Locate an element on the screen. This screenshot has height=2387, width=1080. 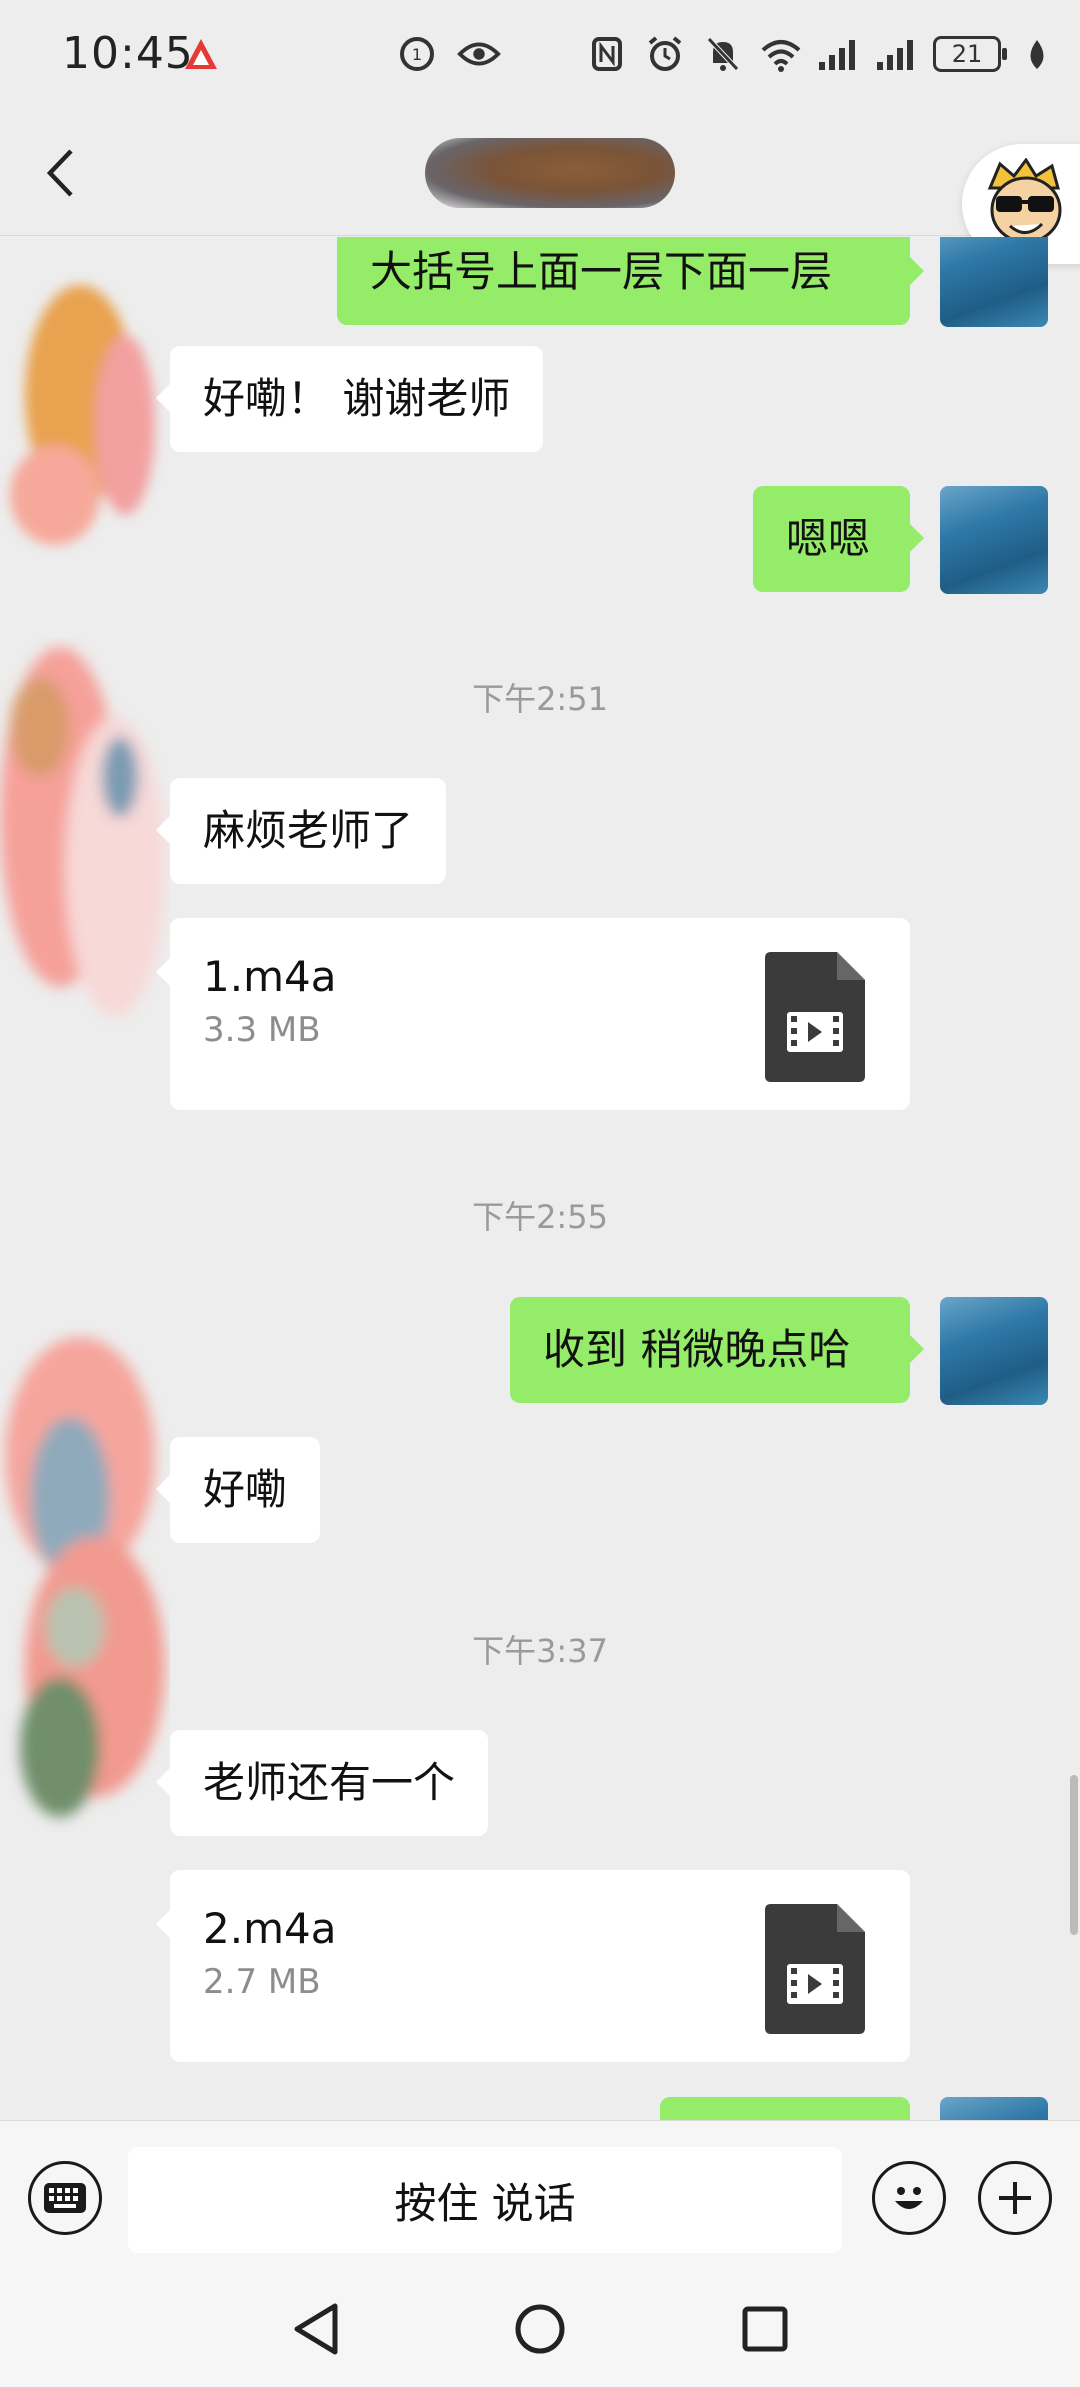
system-nav-bar is located at coordinates (540, 2330).